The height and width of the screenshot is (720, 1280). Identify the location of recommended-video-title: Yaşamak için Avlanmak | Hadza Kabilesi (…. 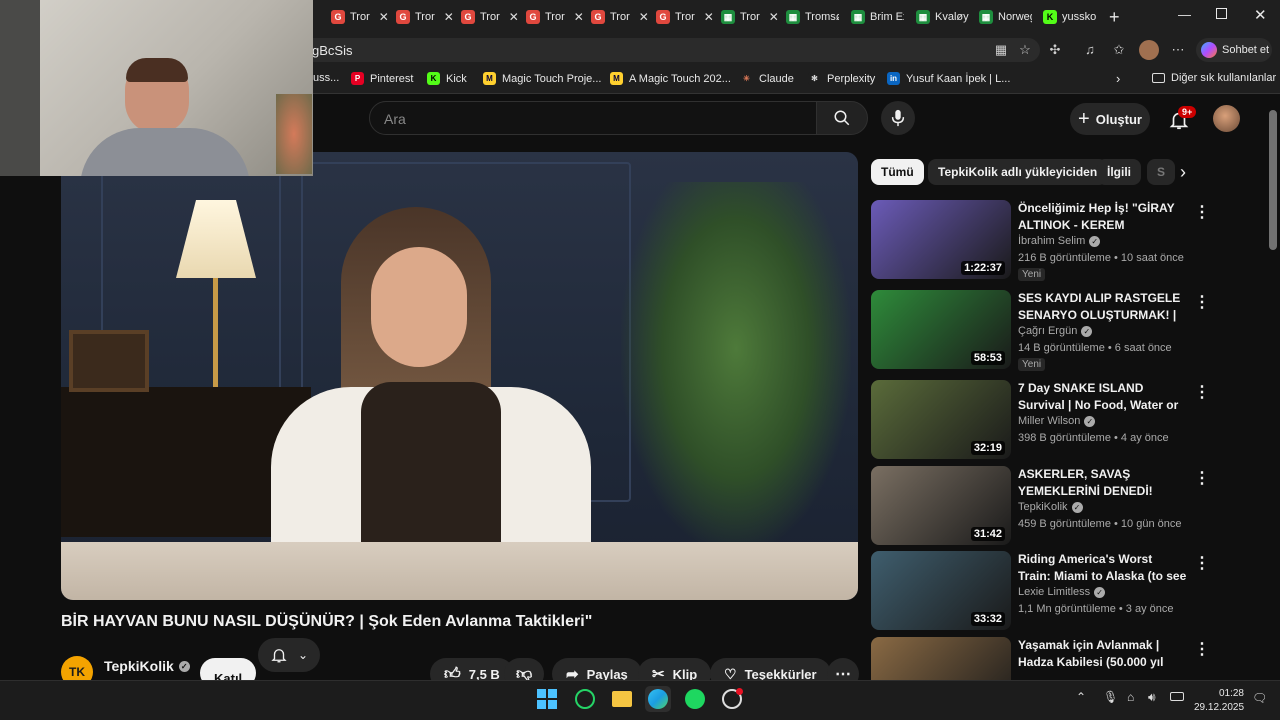
(1103, 654).